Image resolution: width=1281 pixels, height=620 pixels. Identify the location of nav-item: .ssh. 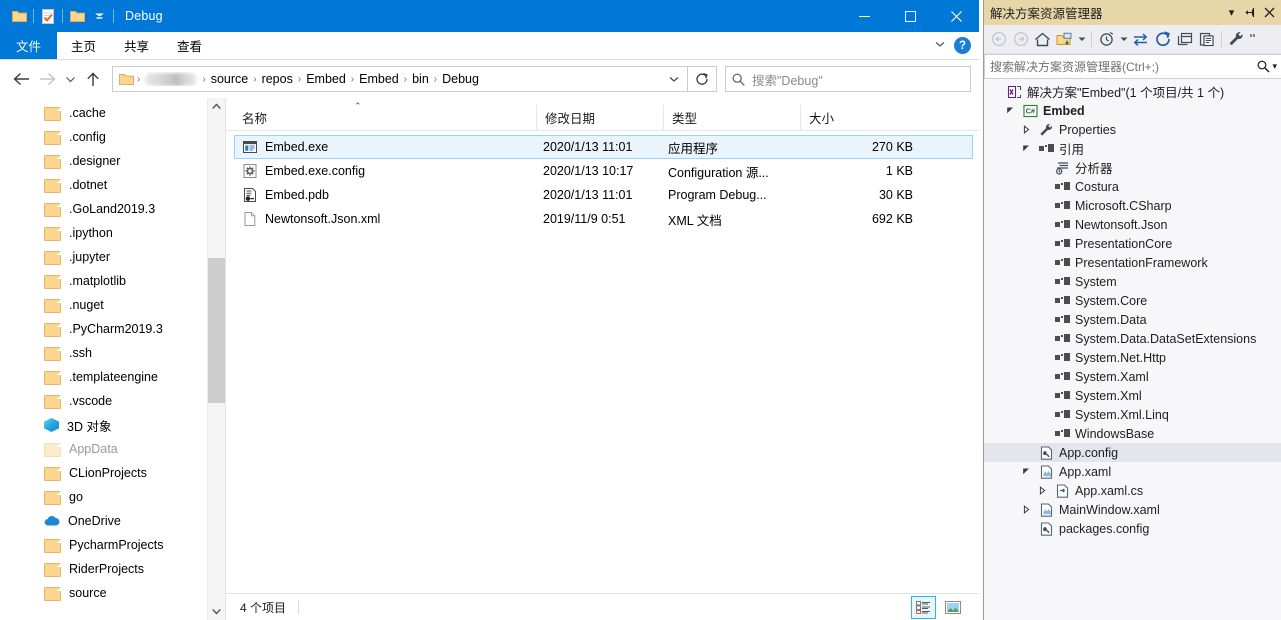
(112, 353).